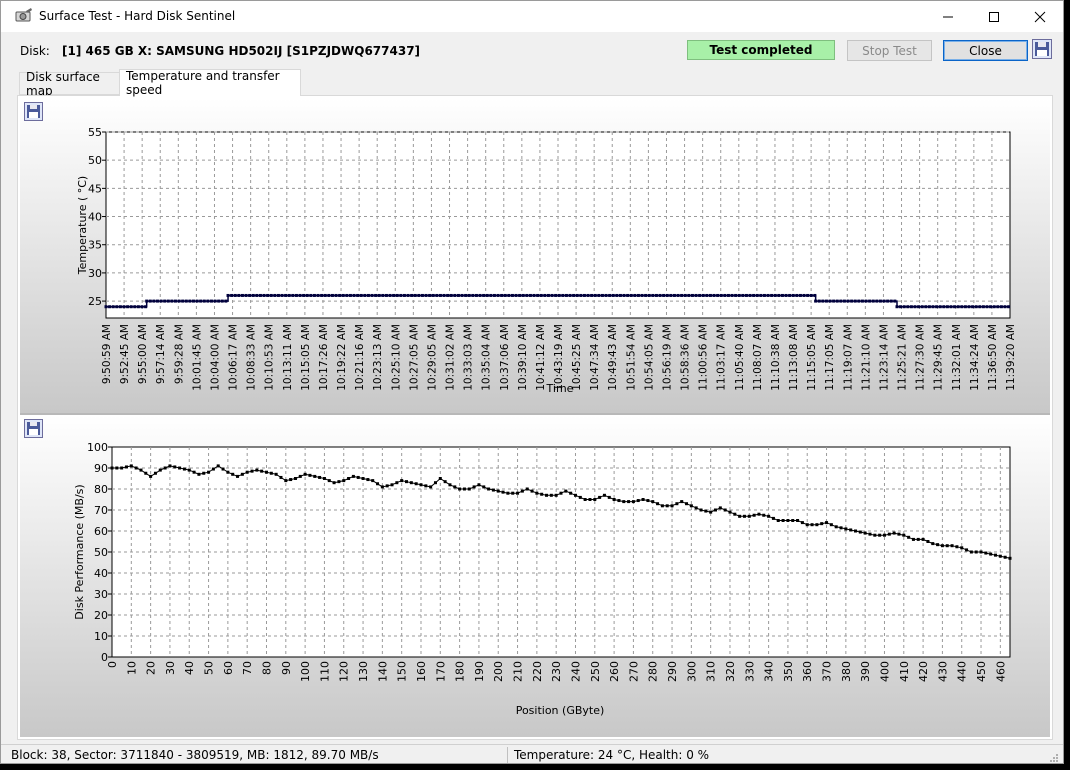 This screenshot has height=770, width=1070. I want to click on stop-test-button: Stop Test, so click(889, 50).